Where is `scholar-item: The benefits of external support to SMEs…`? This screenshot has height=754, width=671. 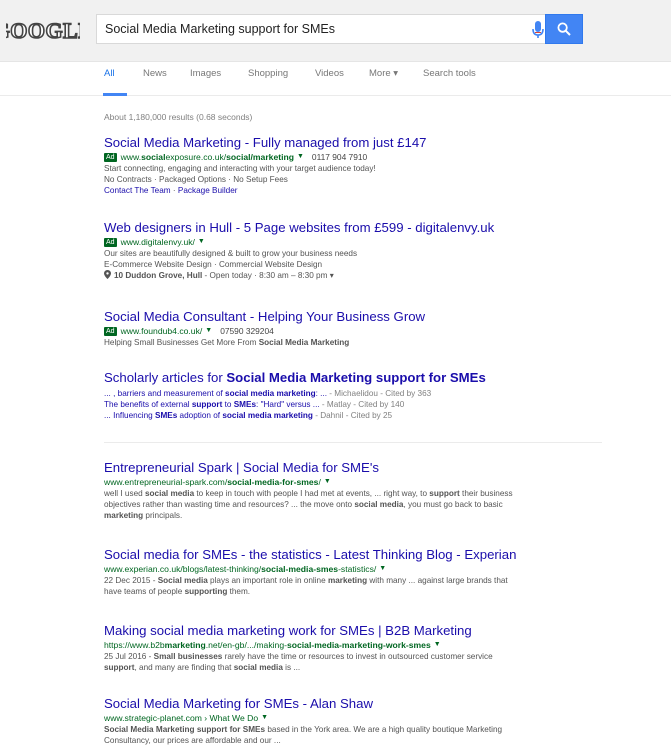 scholar-item: The benefits of external support to SMEs… is located at coordinates (344, 404).